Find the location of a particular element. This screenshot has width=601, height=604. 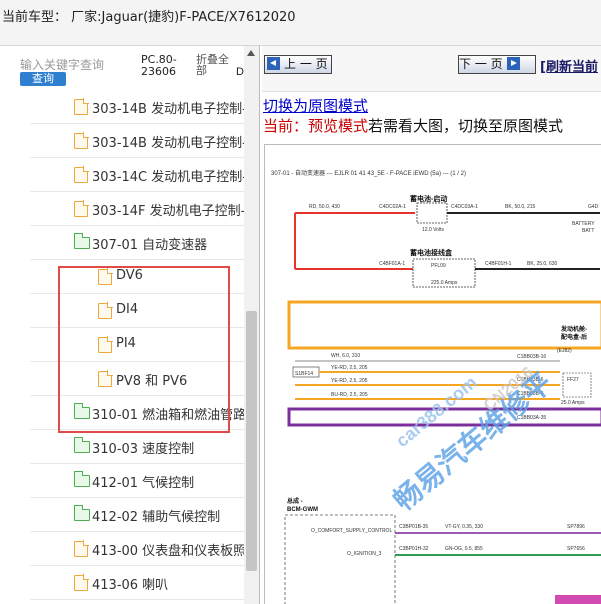

arrow-right-icon is located at coordinates (513, 63).